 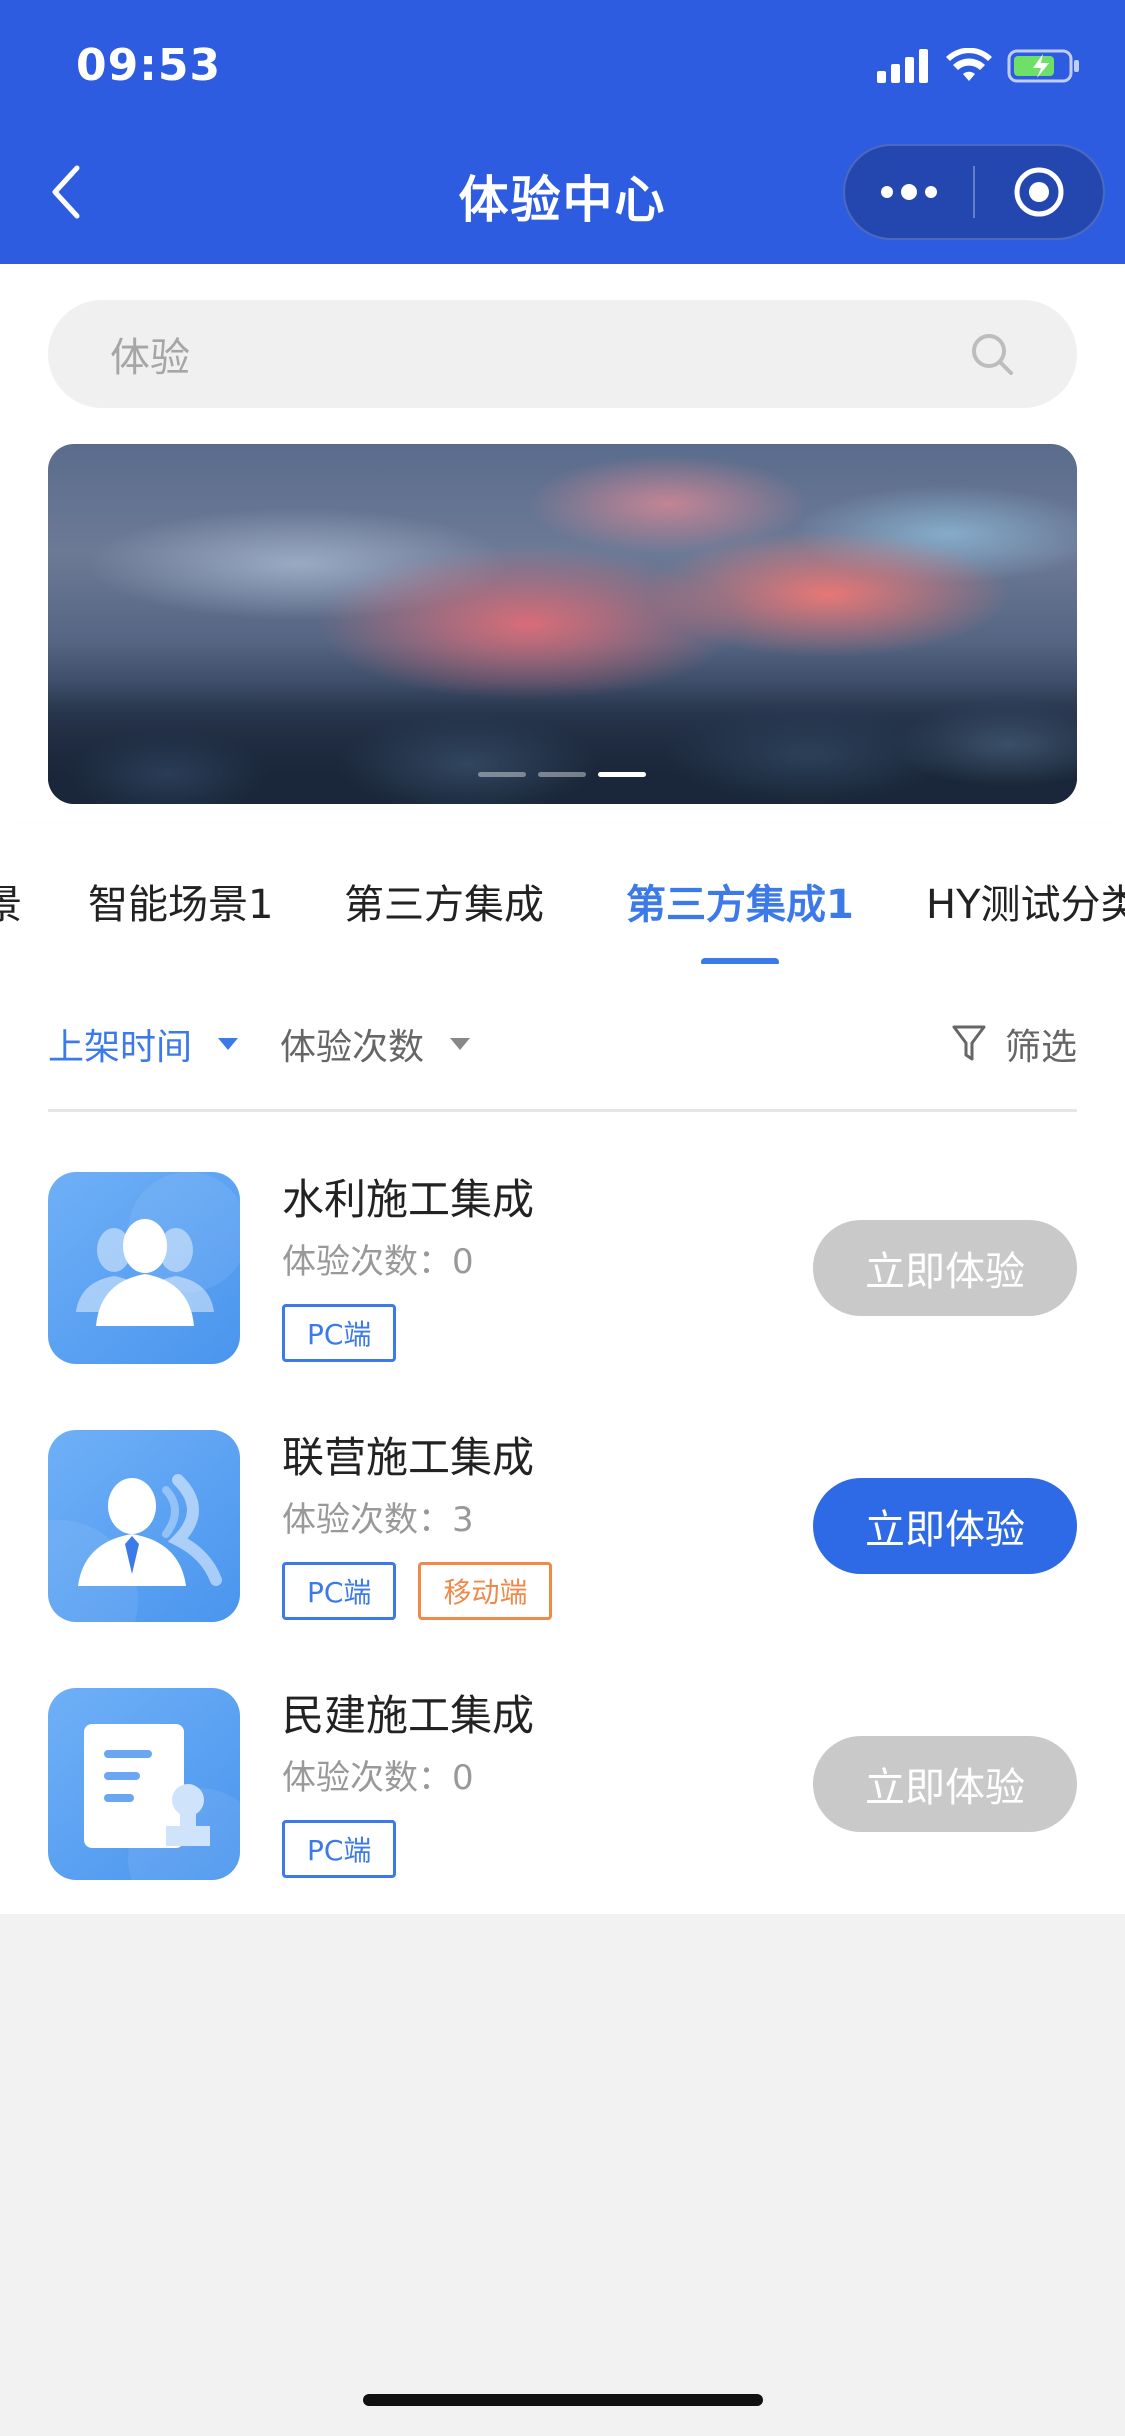 I want to click on banner-carousel, so click(x=562, y=624).